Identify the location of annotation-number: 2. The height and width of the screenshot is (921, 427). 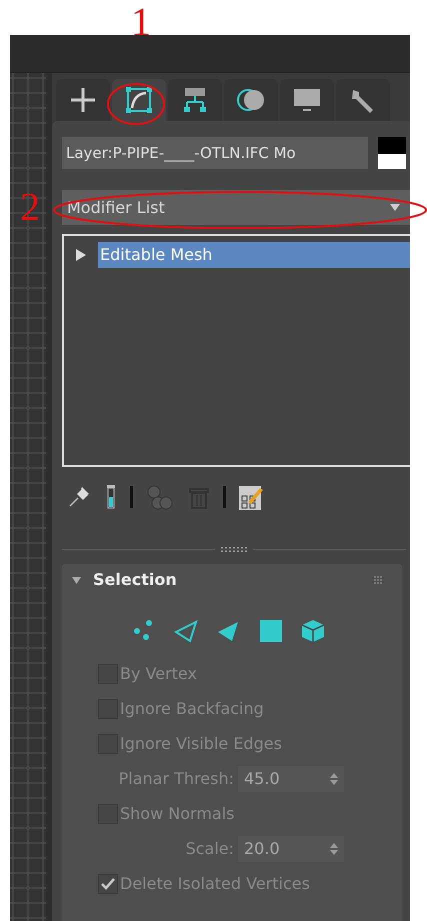
(30, 207).